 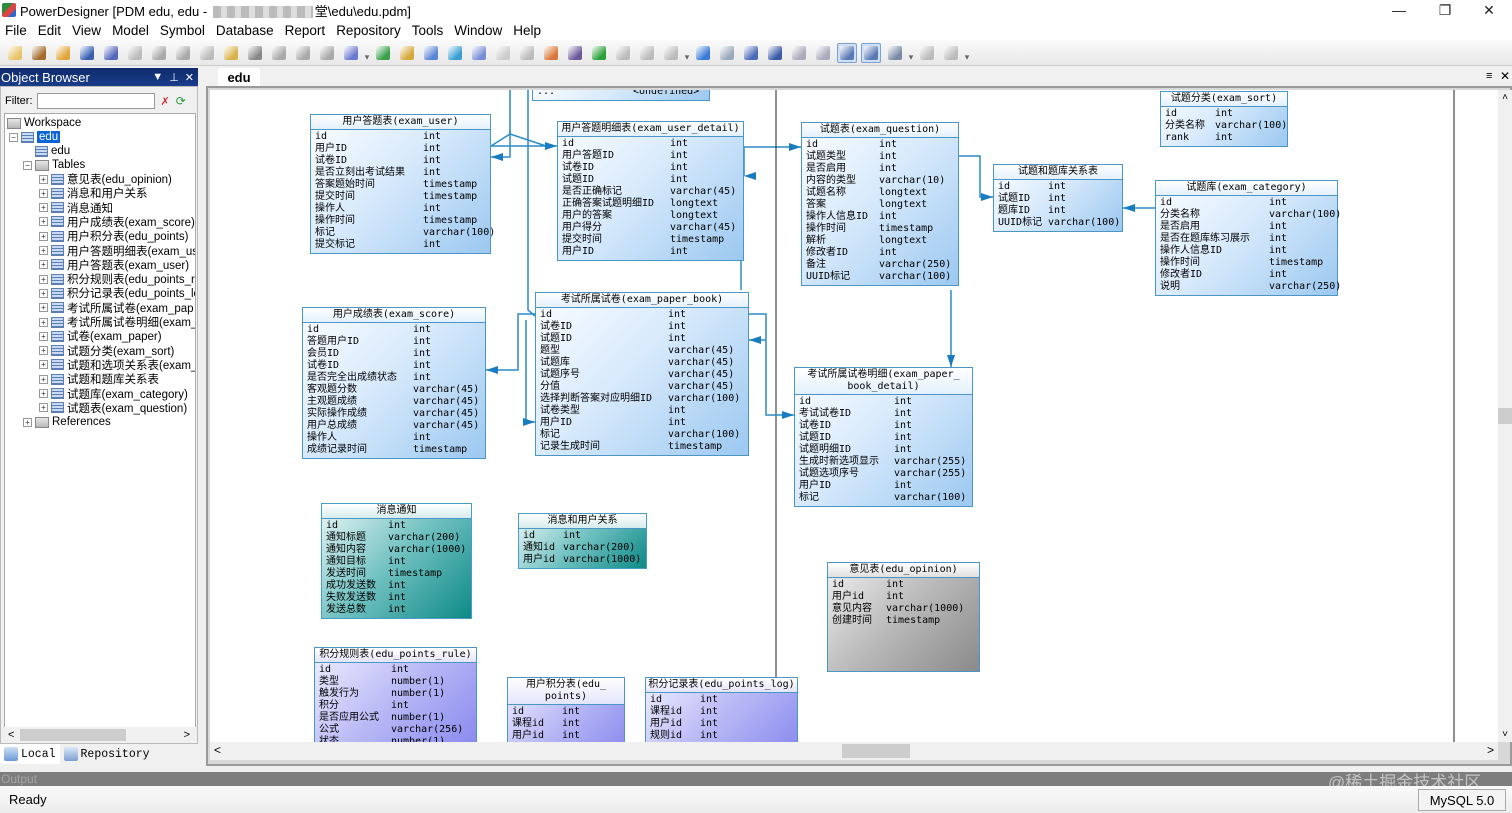 I want to click on paste-button, so click(x=231, y=53).